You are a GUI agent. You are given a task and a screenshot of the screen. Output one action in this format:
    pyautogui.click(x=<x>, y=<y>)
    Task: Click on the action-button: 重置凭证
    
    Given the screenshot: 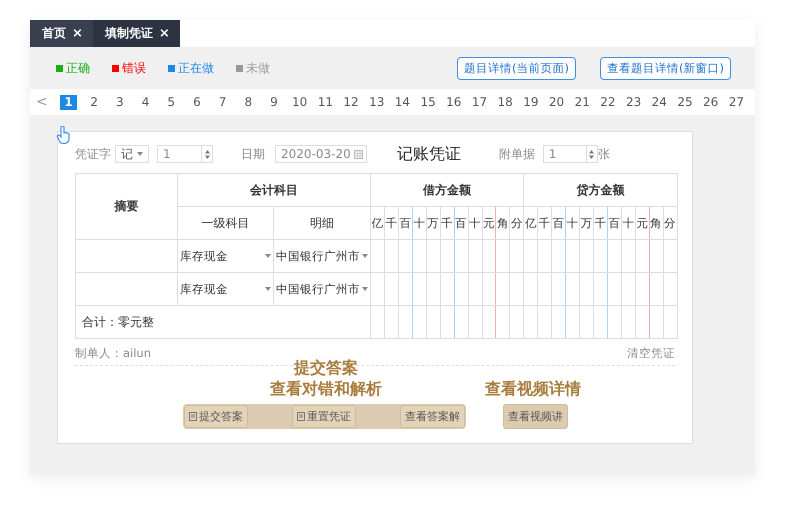 What is the action you would take?
    pyautogui.click(x=324, y=416)
    